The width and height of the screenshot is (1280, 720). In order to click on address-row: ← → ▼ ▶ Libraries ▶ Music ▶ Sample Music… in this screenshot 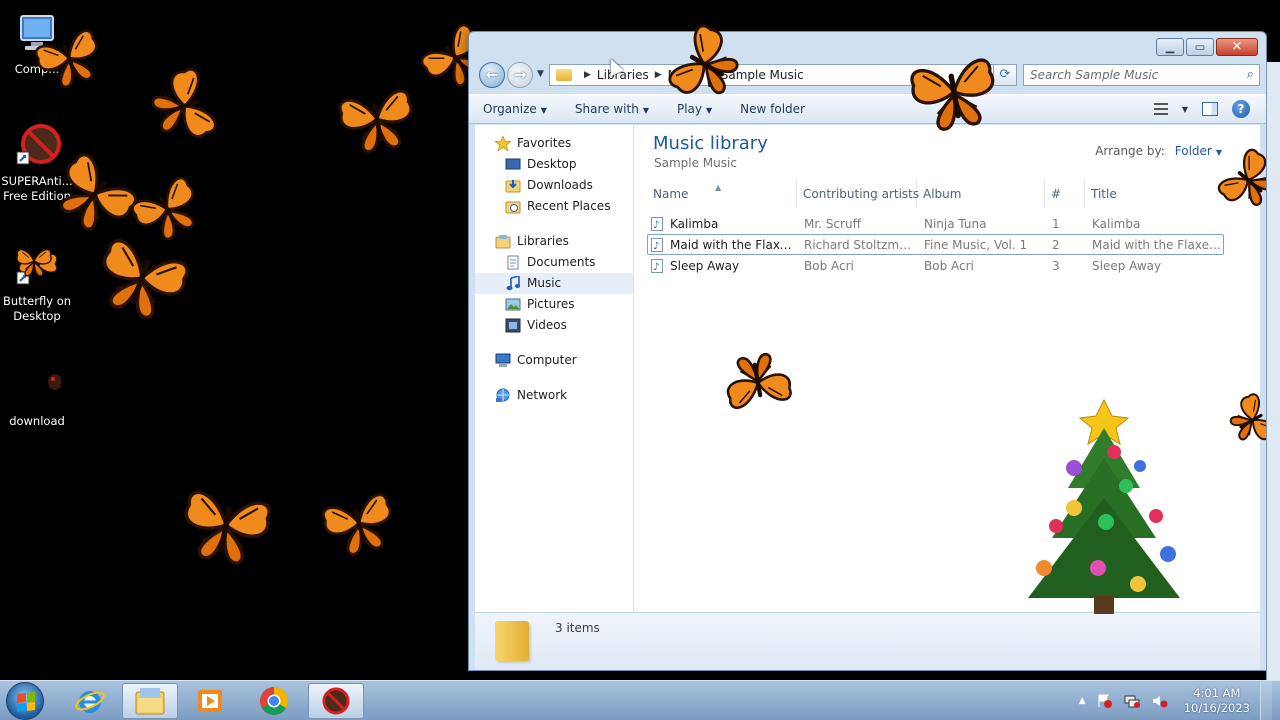, I will do `click(868, 75)`.